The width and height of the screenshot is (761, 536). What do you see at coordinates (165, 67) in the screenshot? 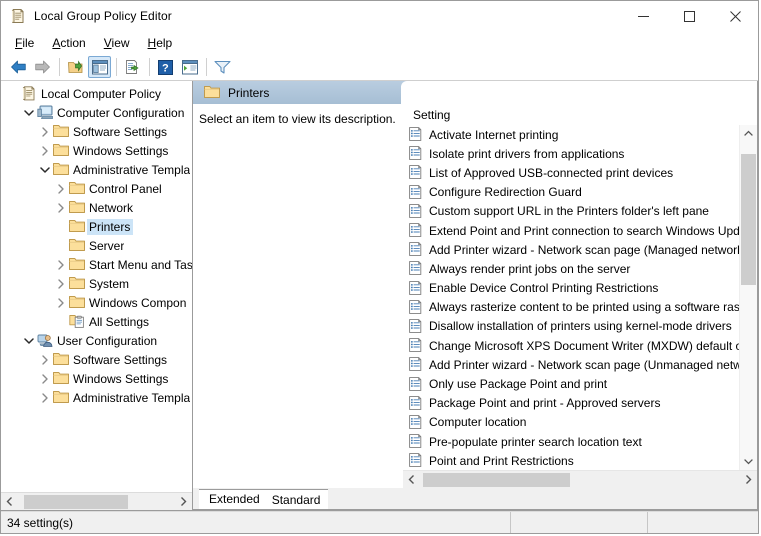
I see `help-button: ?` at bounding box center [165, 67].